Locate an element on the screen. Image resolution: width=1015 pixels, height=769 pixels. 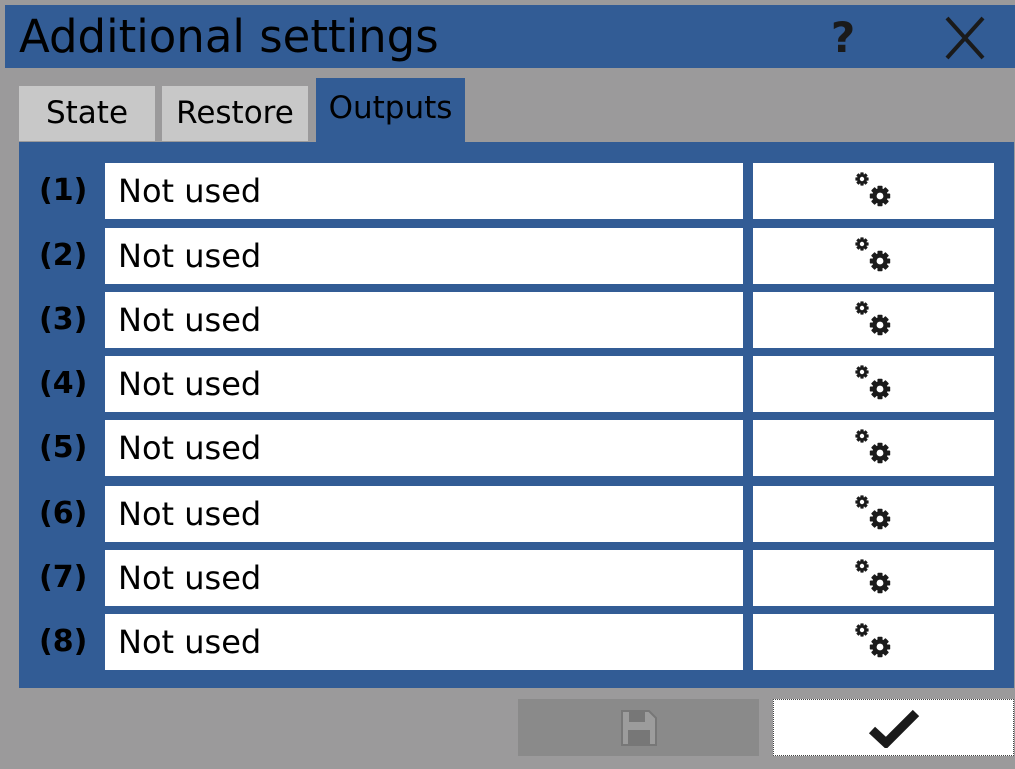
confirm-button is located at coordinates (893, 727).